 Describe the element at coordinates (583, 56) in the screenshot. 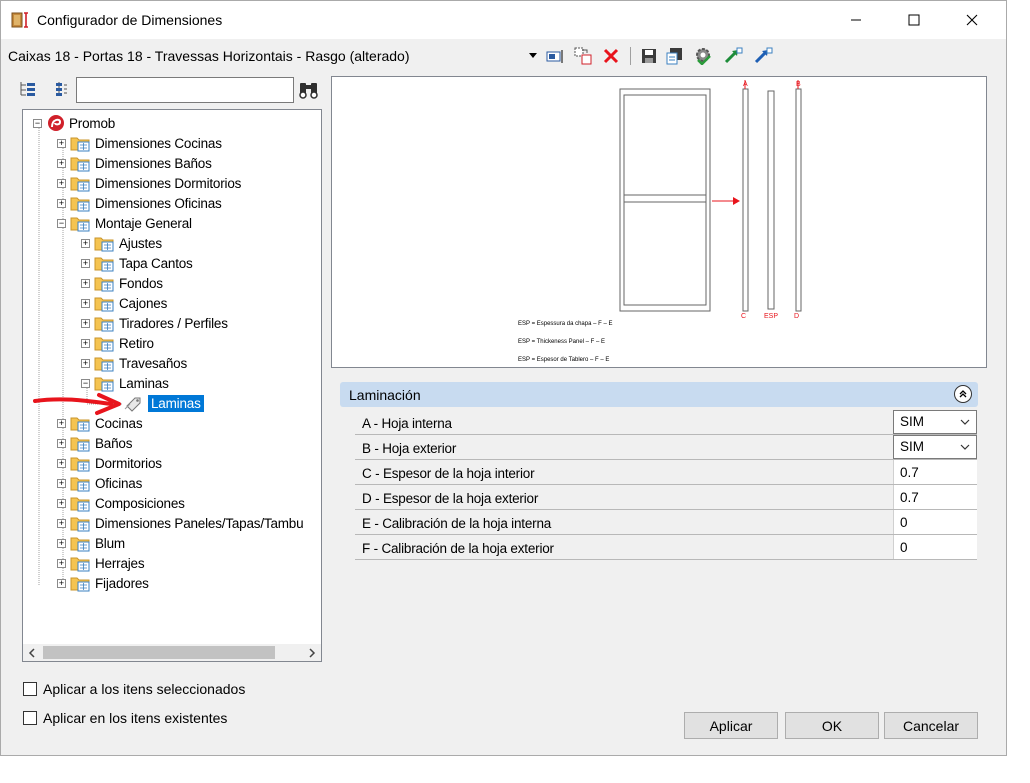

I see `copy-button` at that location.